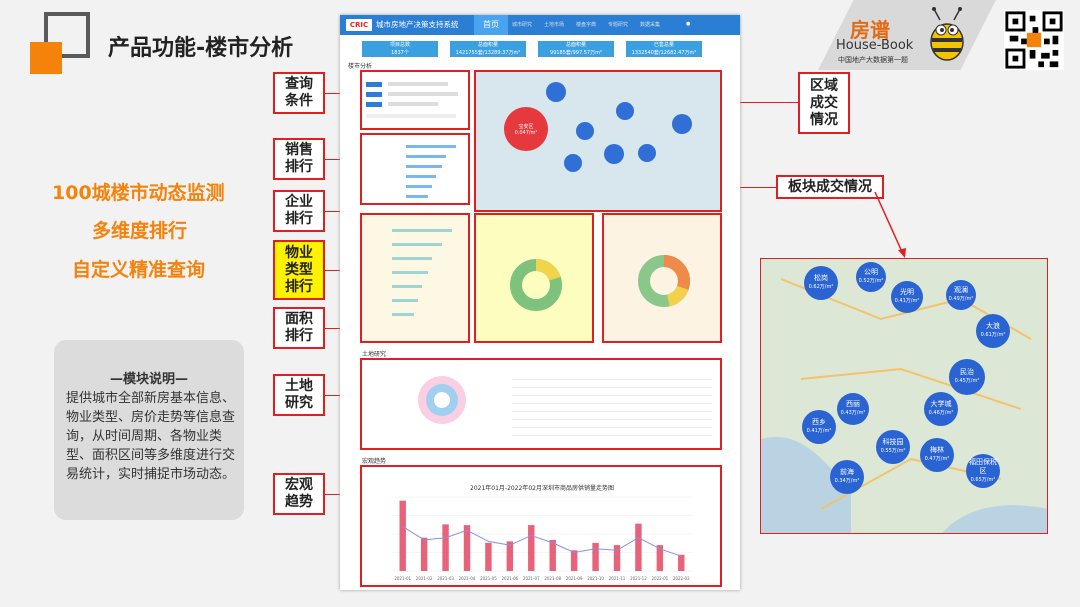 The width and height of the screenshot is (1080, 607). Describe the element at coordinates (983, 471) in the screenshot. I see `block-bubble: 福田保税区 0.65万/m²` at that location.